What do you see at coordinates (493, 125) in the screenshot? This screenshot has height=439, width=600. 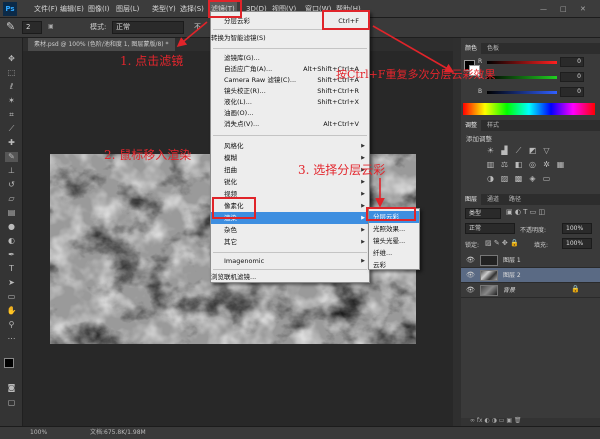 I see `tab-styles: 样式` at bounding box center [493, 125].